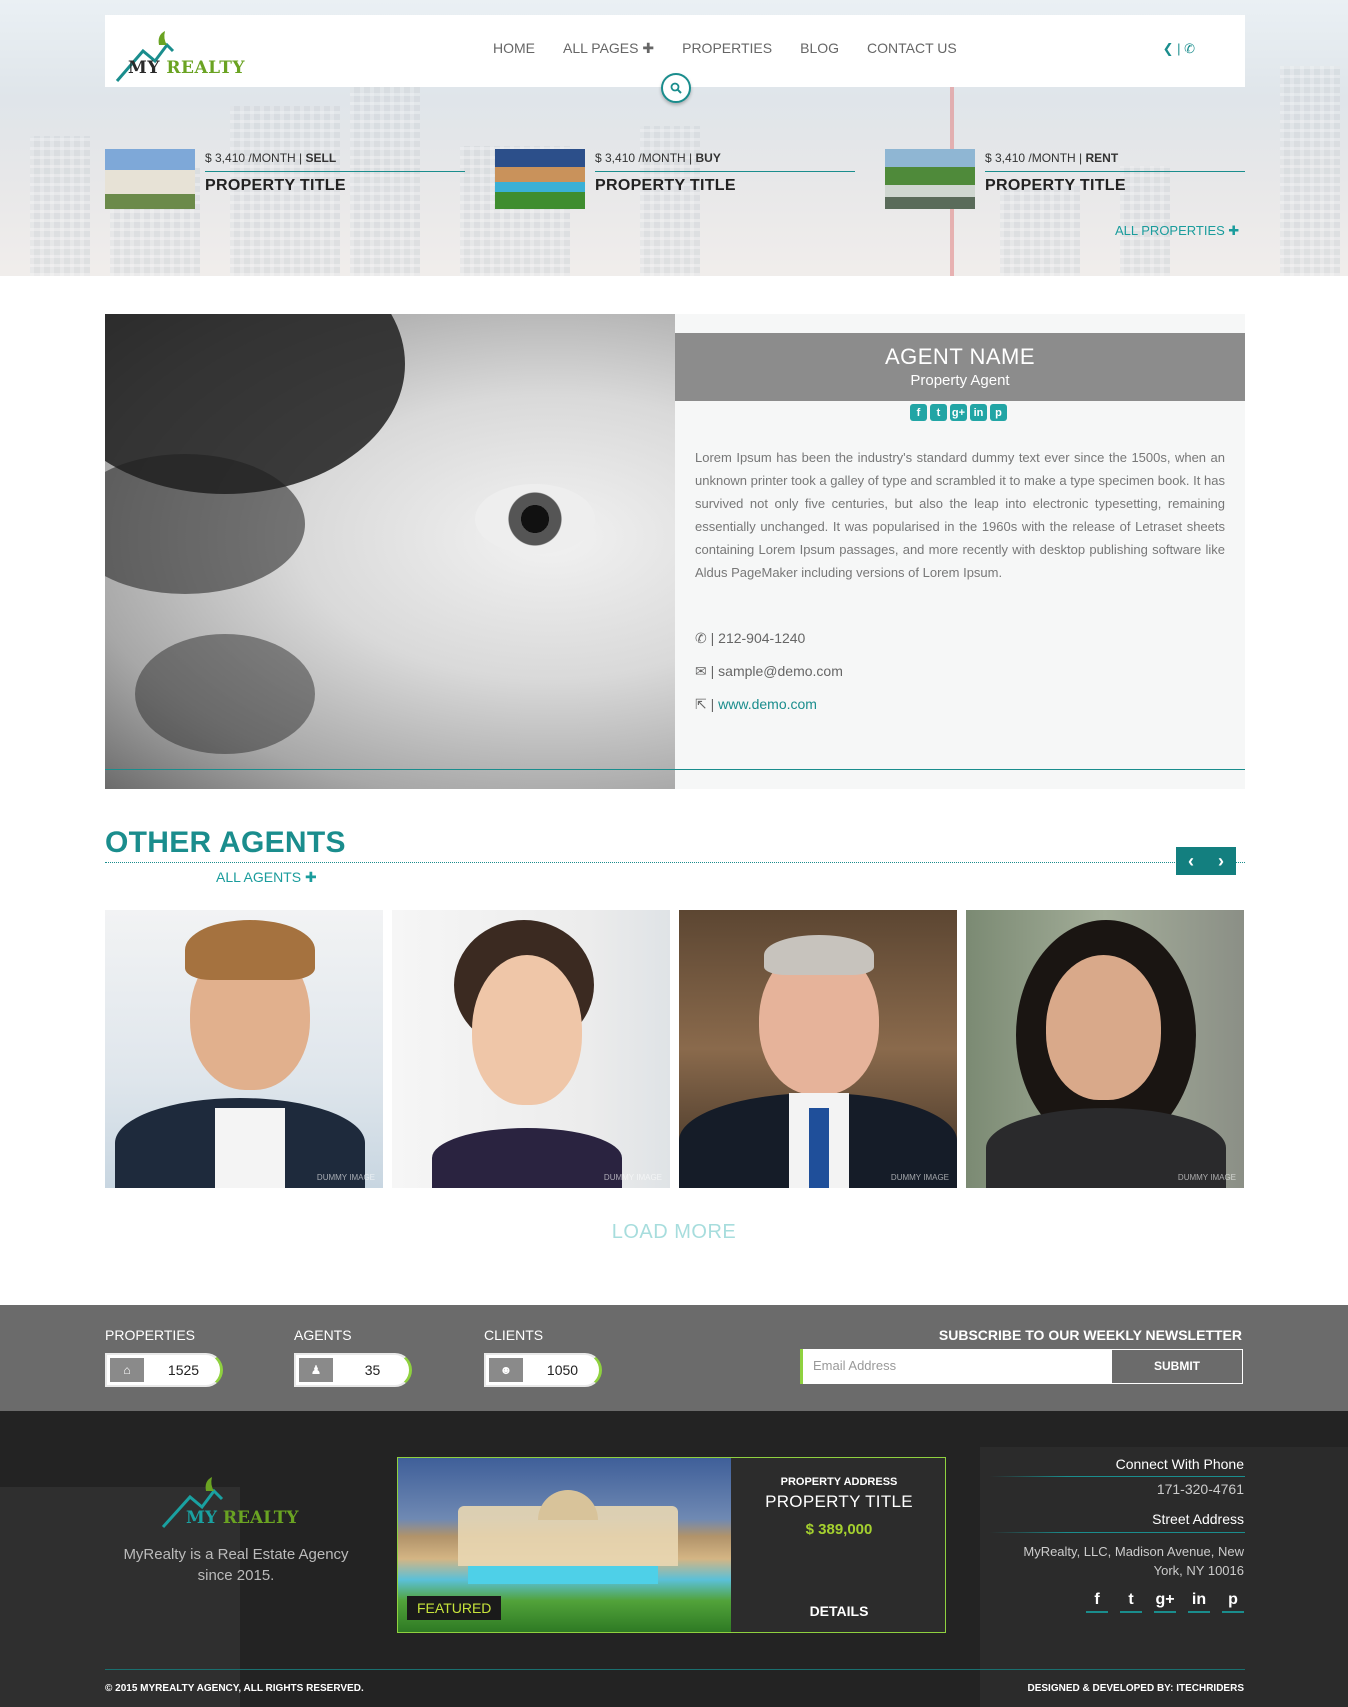 The image size is (1348, 1707). I want to click on email-field: Email Address, so click(955, 1366).